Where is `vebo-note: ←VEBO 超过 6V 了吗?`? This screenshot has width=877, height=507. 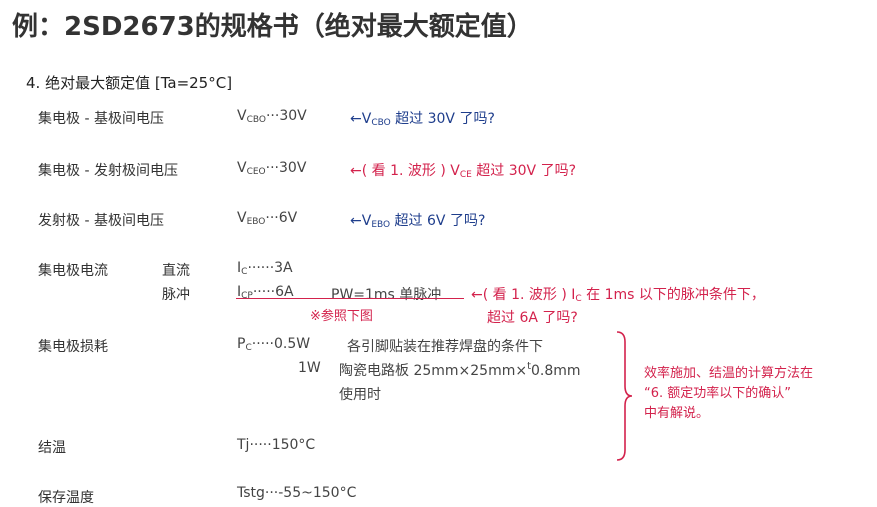
vebo-note: ←VEBO 超过 6V 了吗? is located at coordinates (418, 221).